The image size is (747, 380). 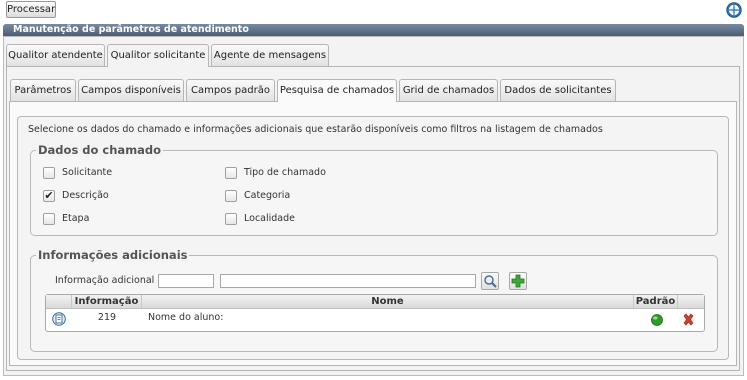 I want to click on delete-icon, so click(x=688, y=319).